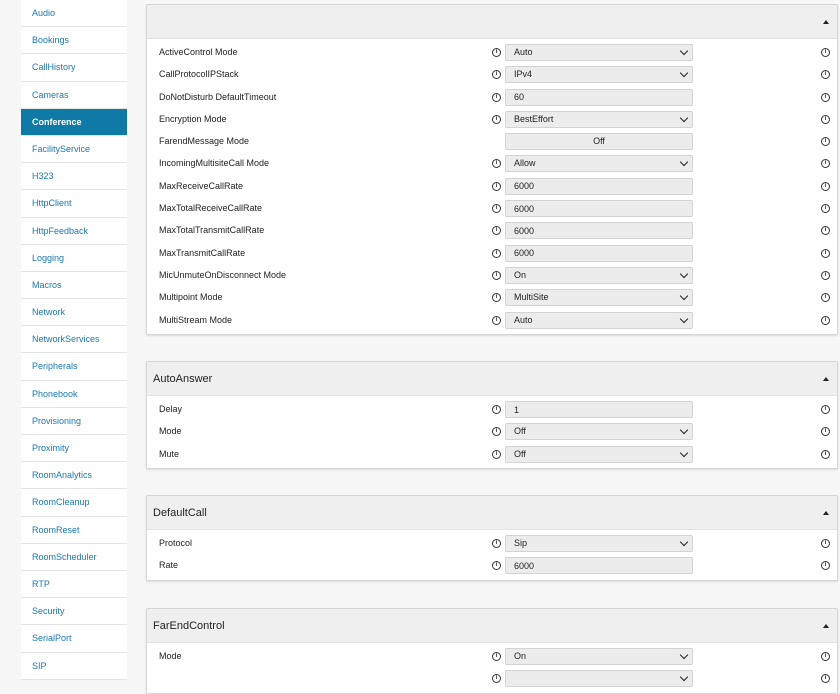 This screenshot has height=694, width=840. Describe the element at coordinates (74, 177) in the screenshot. I see `sidebar-item-h323: H323` at that location.